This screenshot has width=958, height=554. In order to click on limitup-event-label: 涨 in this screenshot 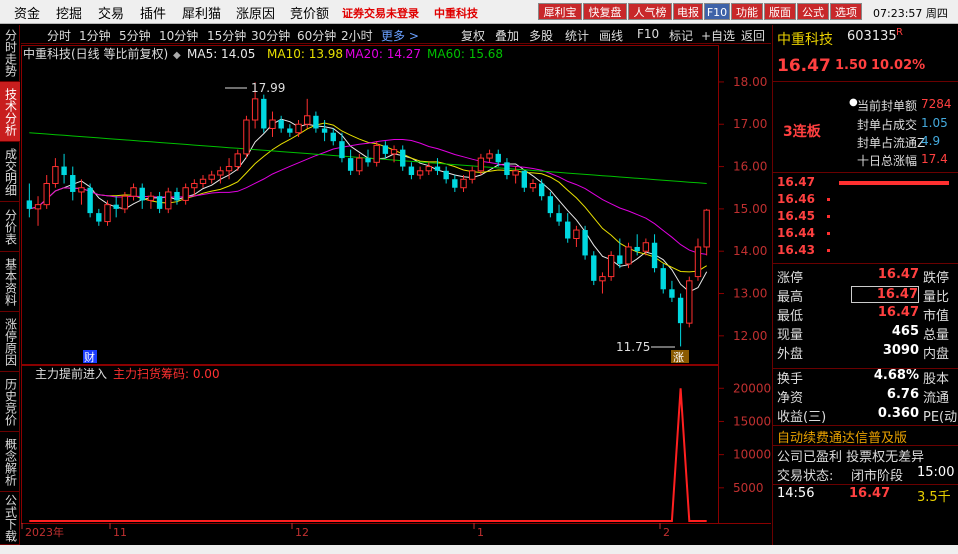, I will do `click(678, 357)`.